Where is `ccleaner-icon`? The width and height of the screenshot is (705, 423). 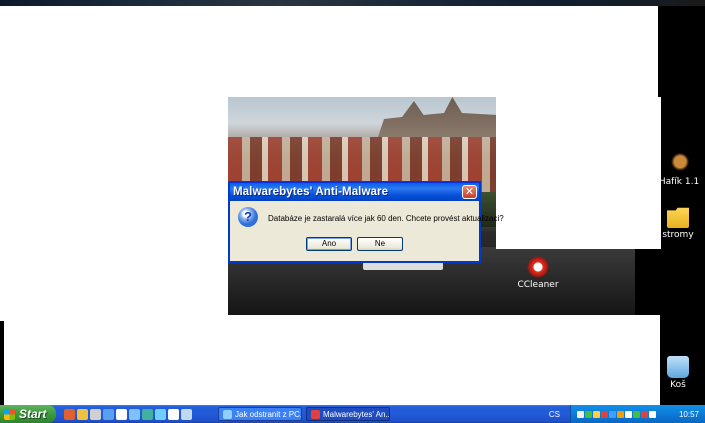
ccleaner-icon is located at coordinates (538, 267).